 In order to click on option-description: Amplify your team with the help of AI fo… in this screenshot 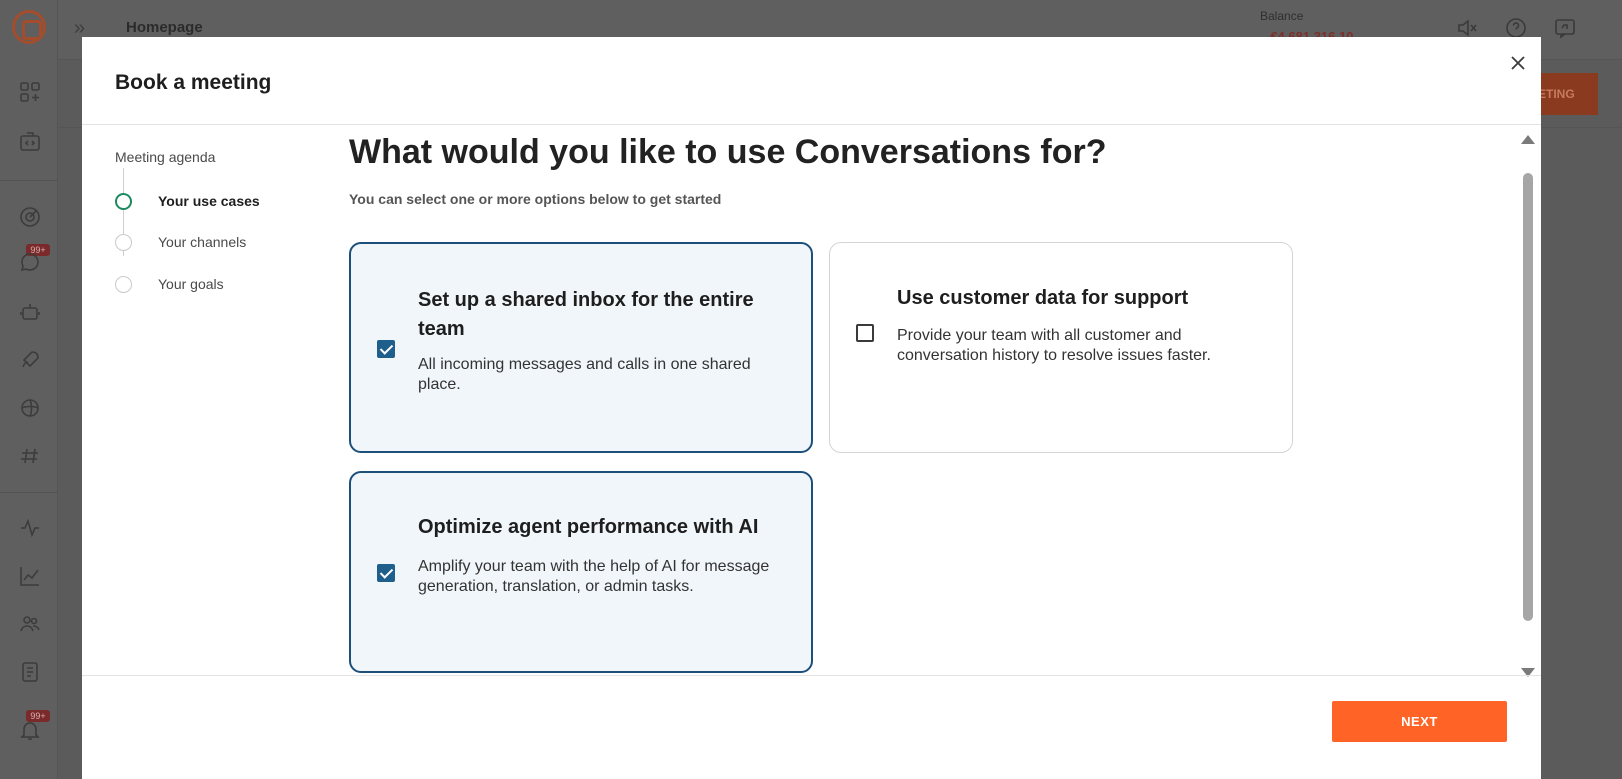, I will do `click(594, 576)`.